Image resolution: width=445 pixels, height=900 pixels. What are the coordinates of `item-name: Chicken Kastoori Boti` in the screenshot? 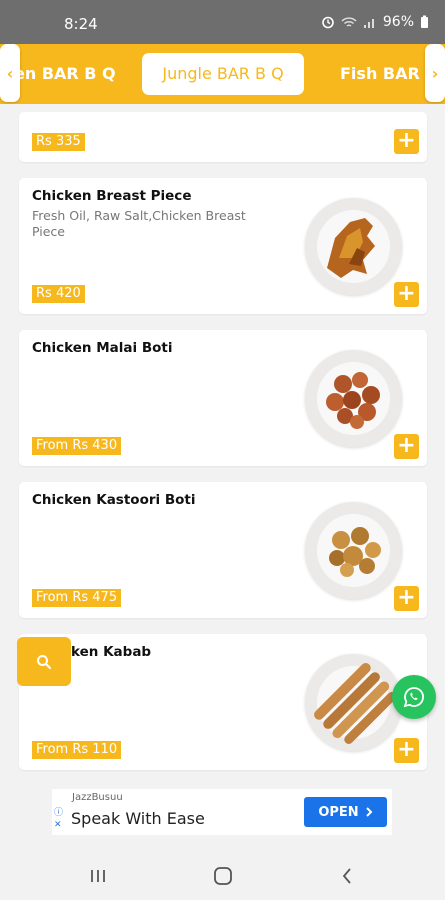 It's located at (114, 500).